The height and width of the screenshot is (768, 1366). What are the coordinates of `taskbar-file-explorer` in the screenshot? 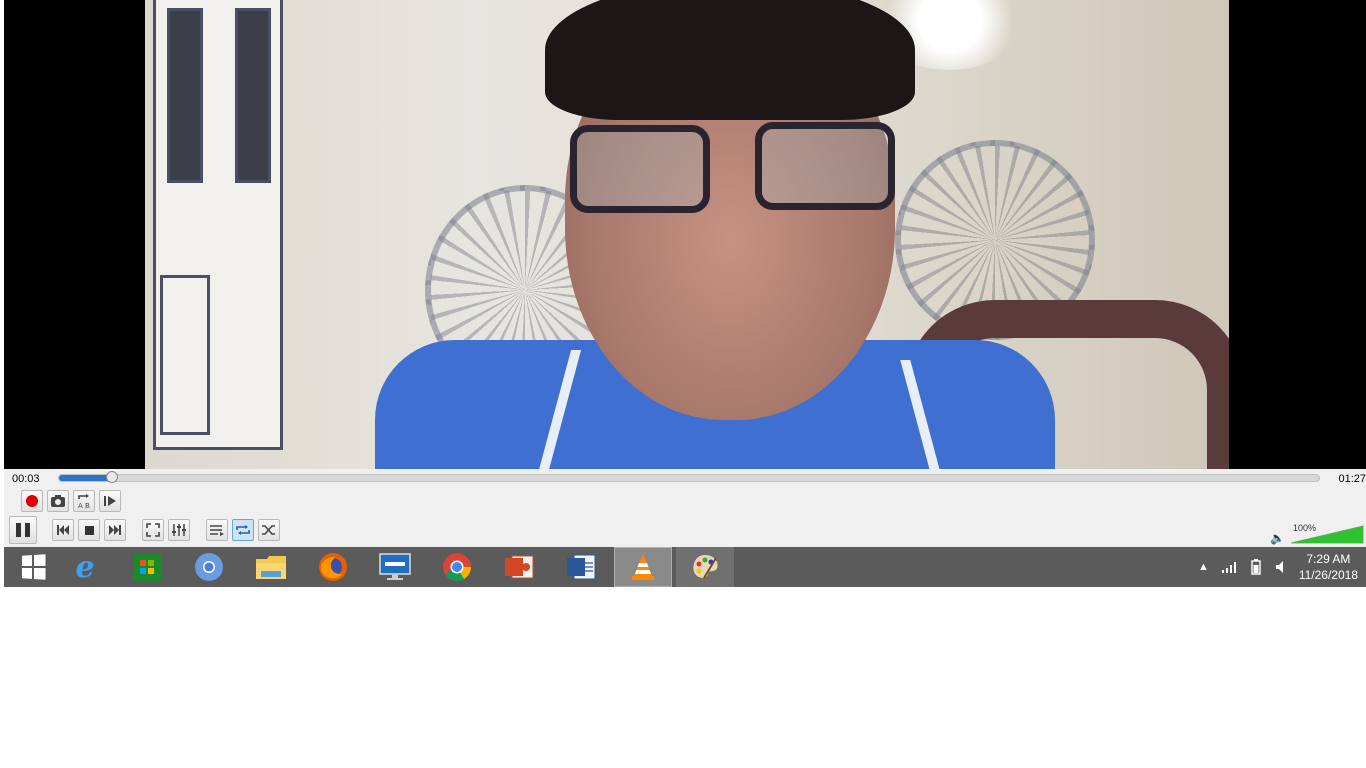 It's located at (271, 567).